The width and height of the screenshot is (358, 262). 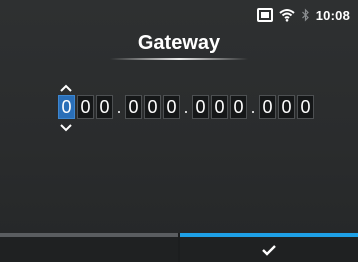 I want to click on octet-1-digit-1: 0, so click(x=66, y=107).